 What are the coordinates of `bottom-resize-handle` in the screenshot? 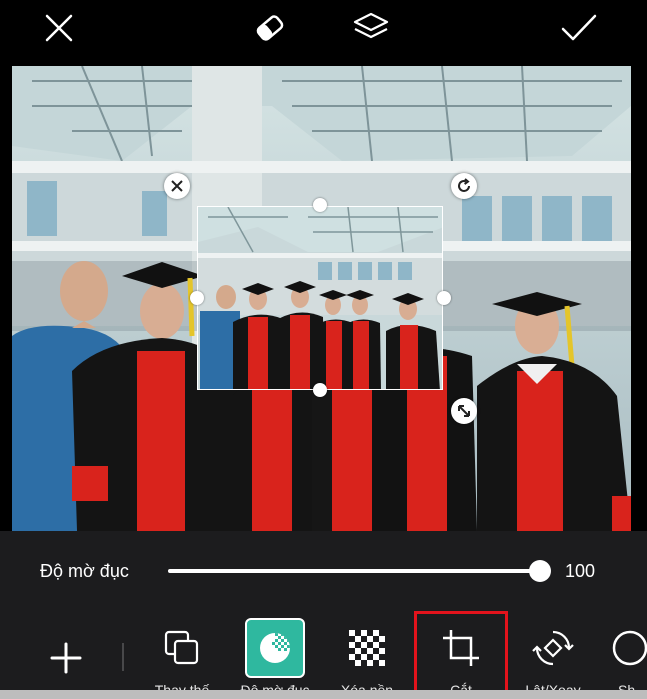 It's located at (320, 390).